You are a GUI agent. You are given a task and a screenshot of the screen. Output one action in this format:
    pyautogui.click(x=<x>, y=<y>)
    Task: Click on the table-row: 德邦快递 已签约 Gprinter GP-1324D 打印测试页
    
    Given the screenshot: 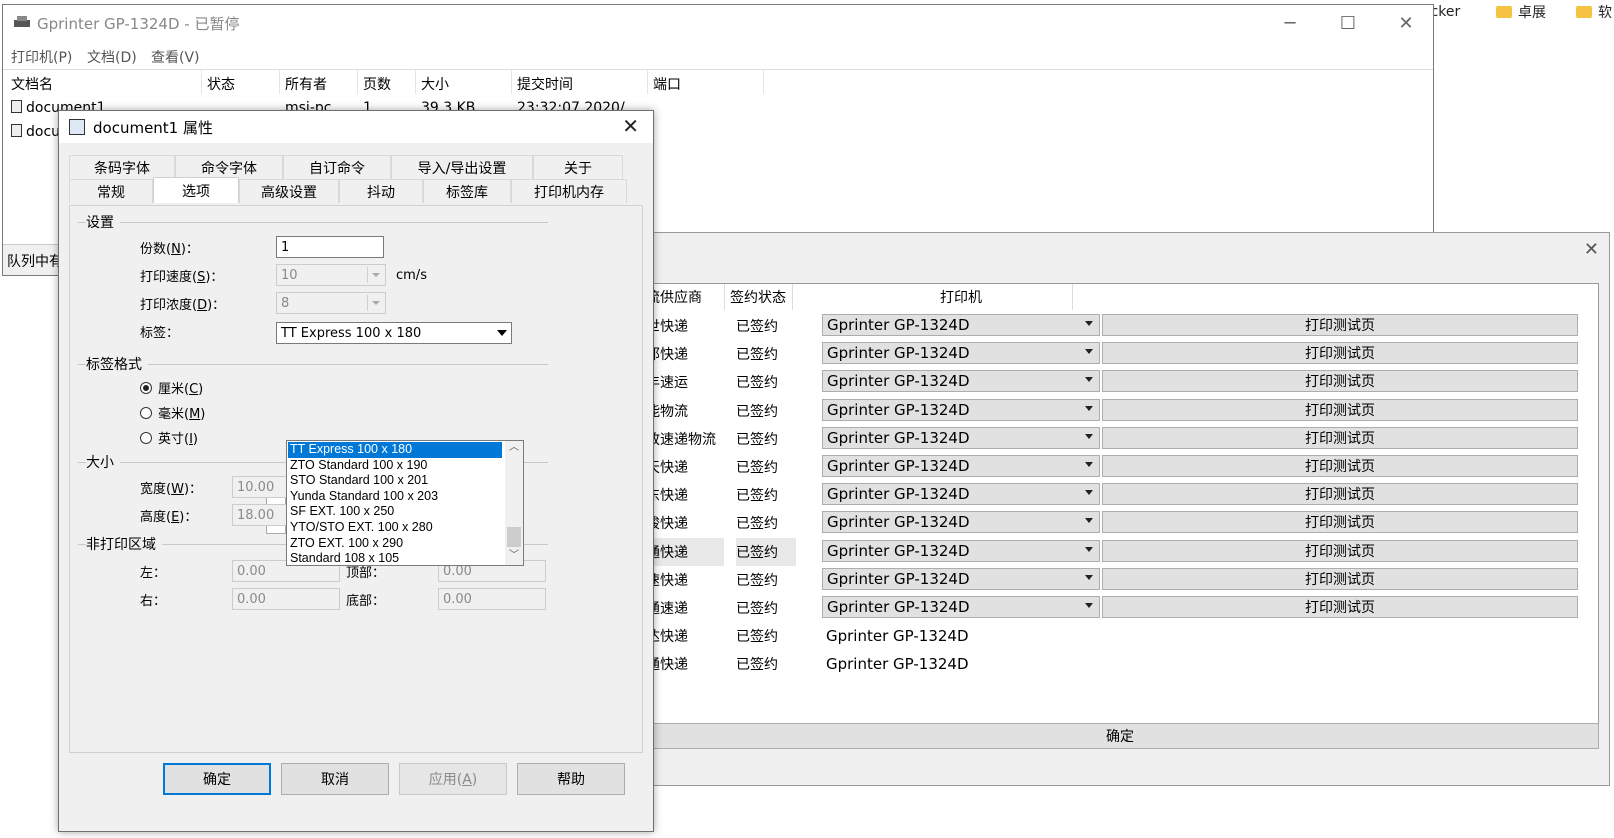 What is the action you would take?
    pyautogui.click(x=1116, y=354)
    